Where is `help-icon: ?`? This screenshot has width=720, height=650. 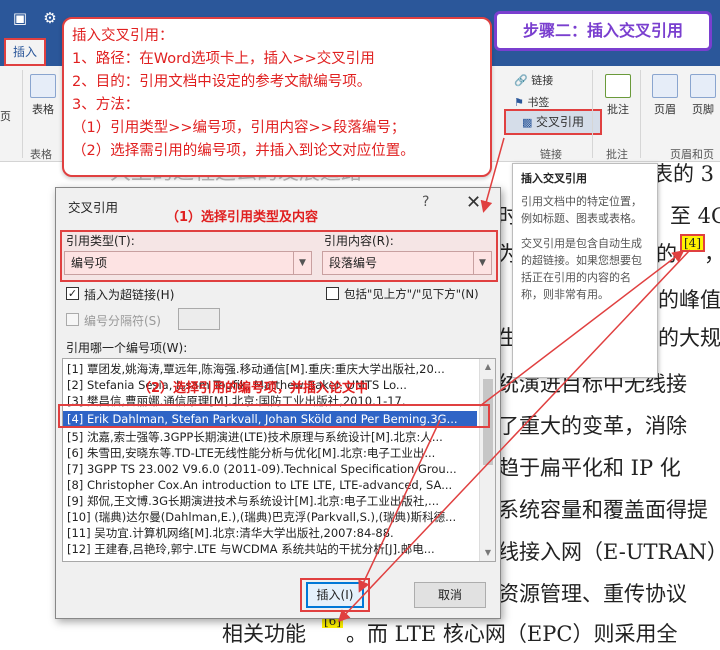 help-icon: ? is located at coordinates (425, 202).